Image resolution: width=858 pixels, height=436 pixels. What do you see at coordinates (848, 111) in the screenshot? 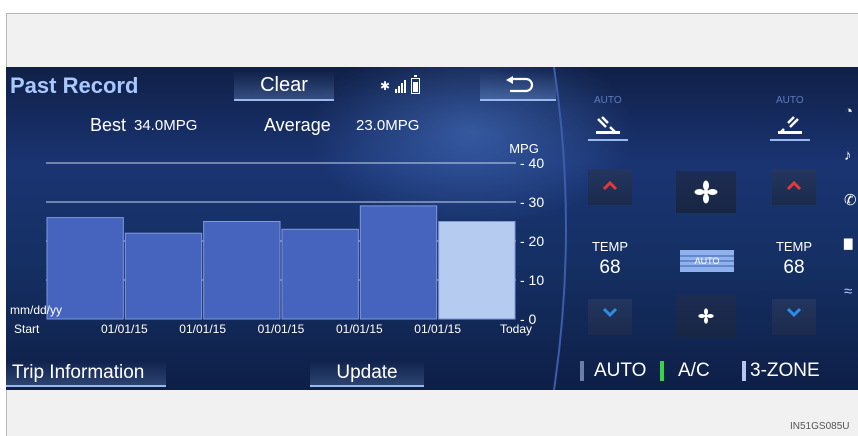
I see `gauge-icon: ◔` at bounding box center [848, 111].